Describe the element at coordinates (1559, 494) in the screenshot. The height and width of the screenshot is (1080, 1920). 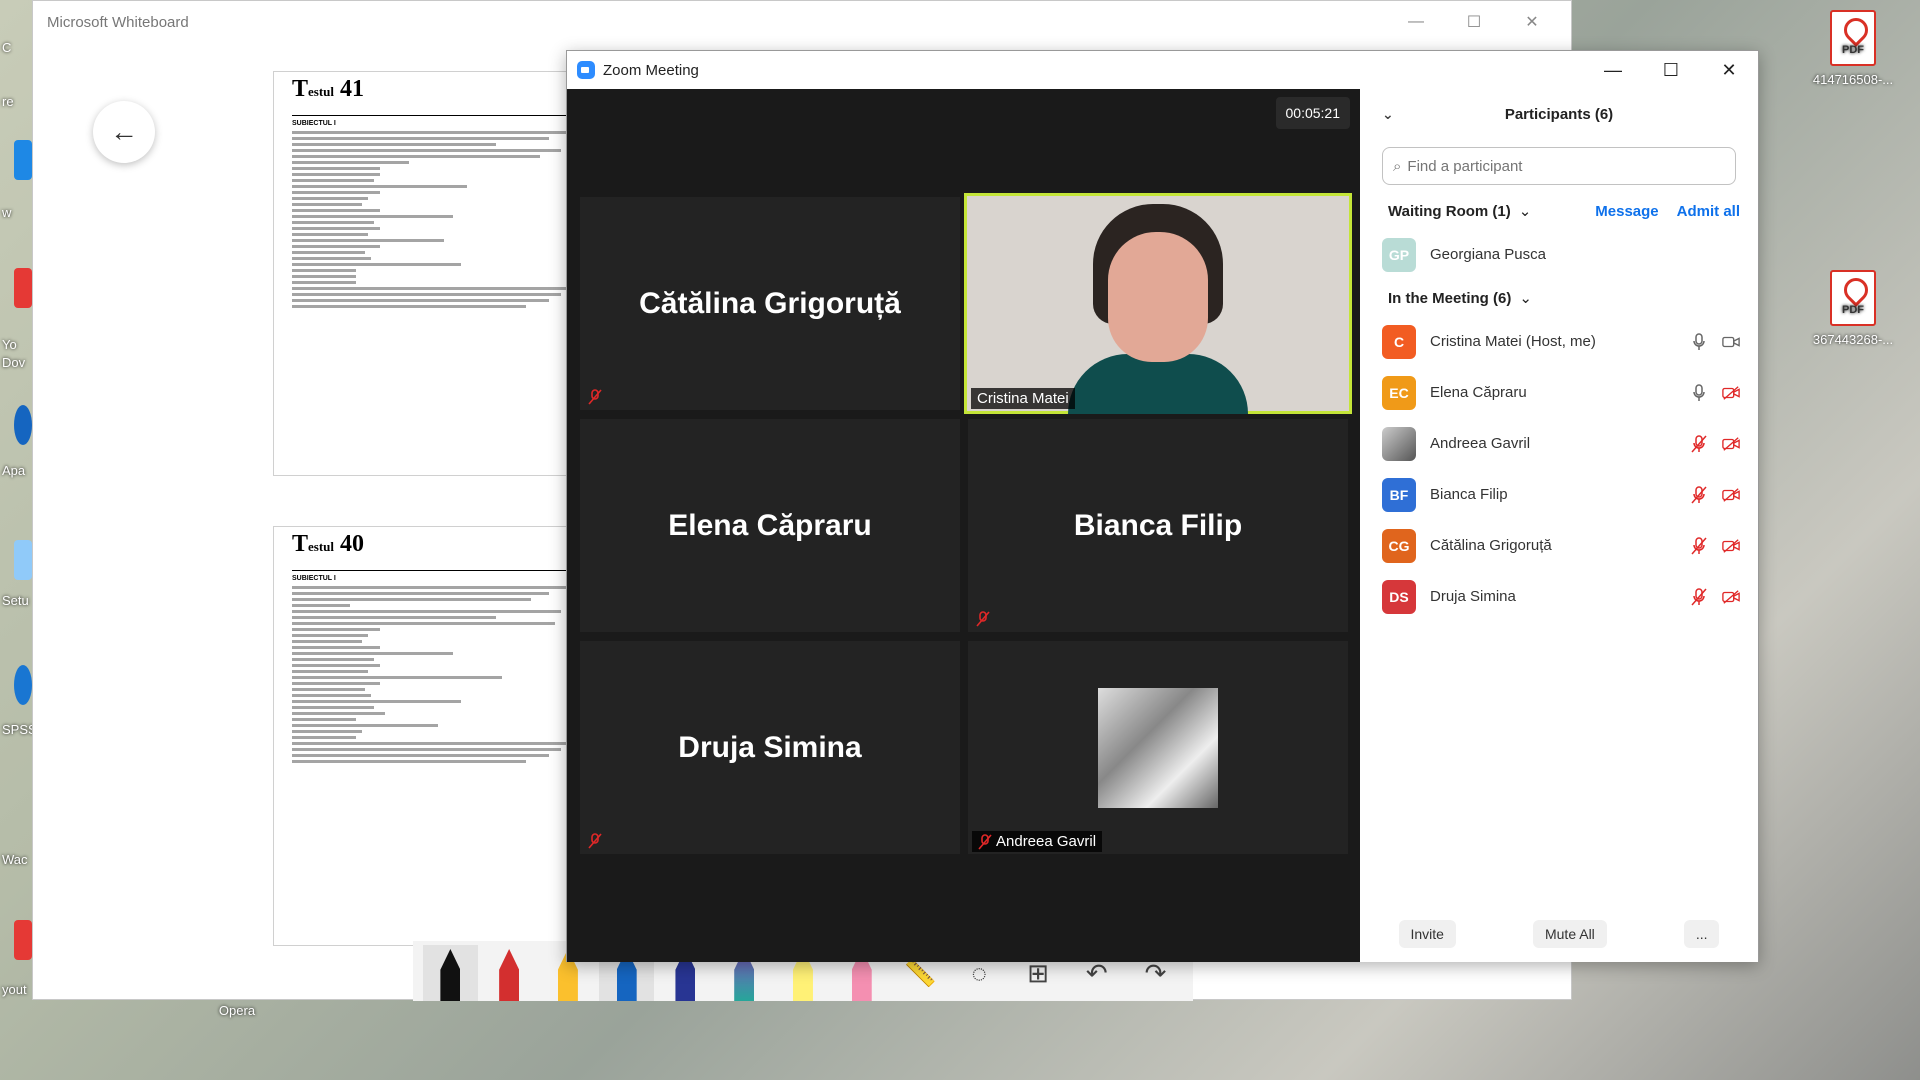
I see `participant-row: BF Bianca Filip` at that location.